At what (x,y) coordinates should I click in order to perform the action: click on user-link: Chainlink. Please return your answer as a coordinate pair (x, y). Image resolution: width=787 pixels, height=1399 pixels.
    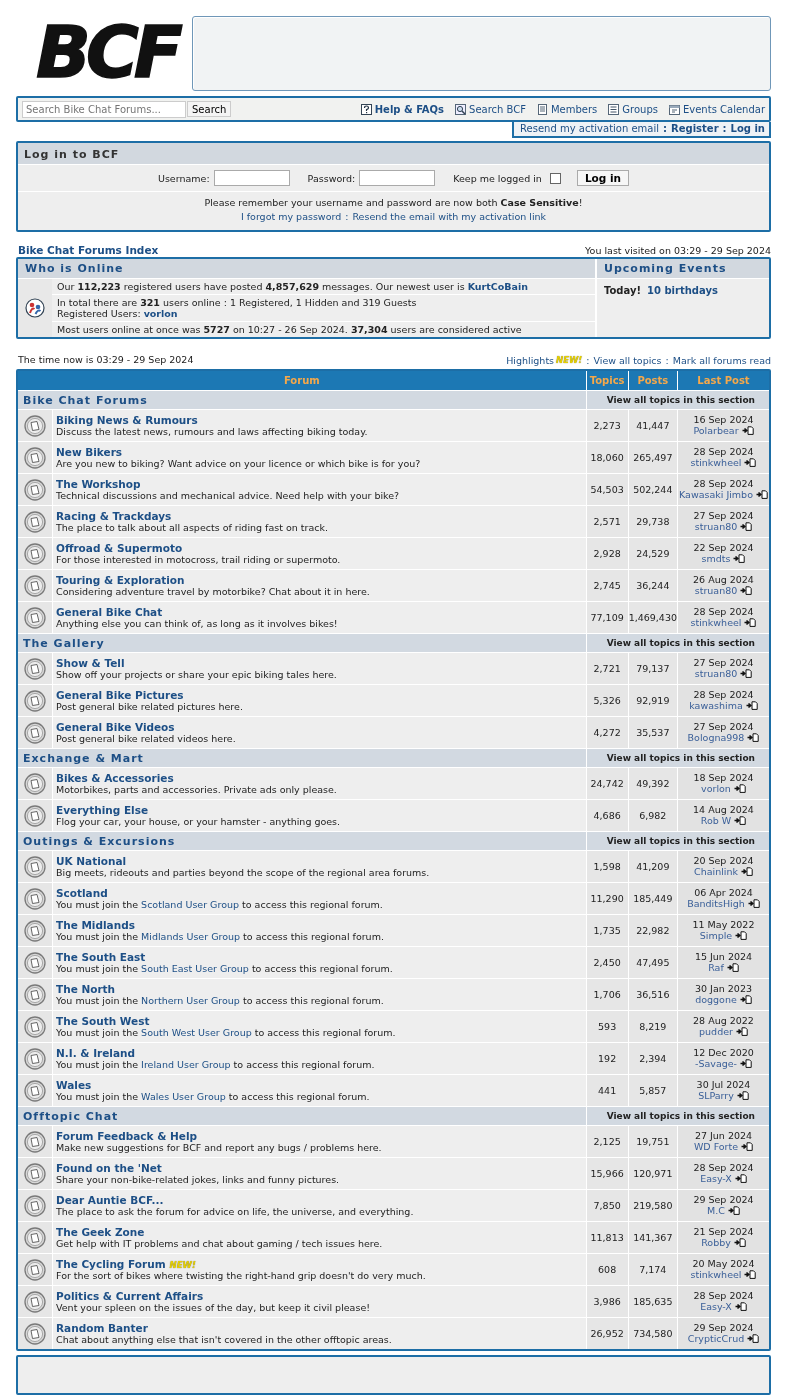
    Looking at the image, I should click on (716, 871).